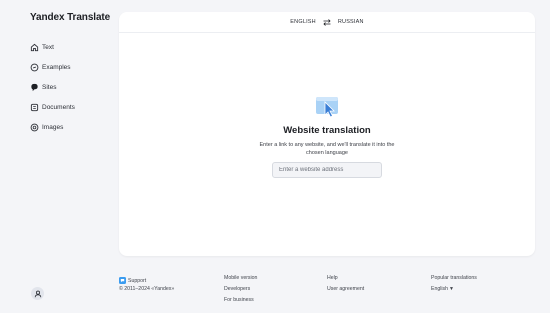 This screenshot has width=550, height=313. I want to click on user-agreement-link: User agreement, so click(345, 291).